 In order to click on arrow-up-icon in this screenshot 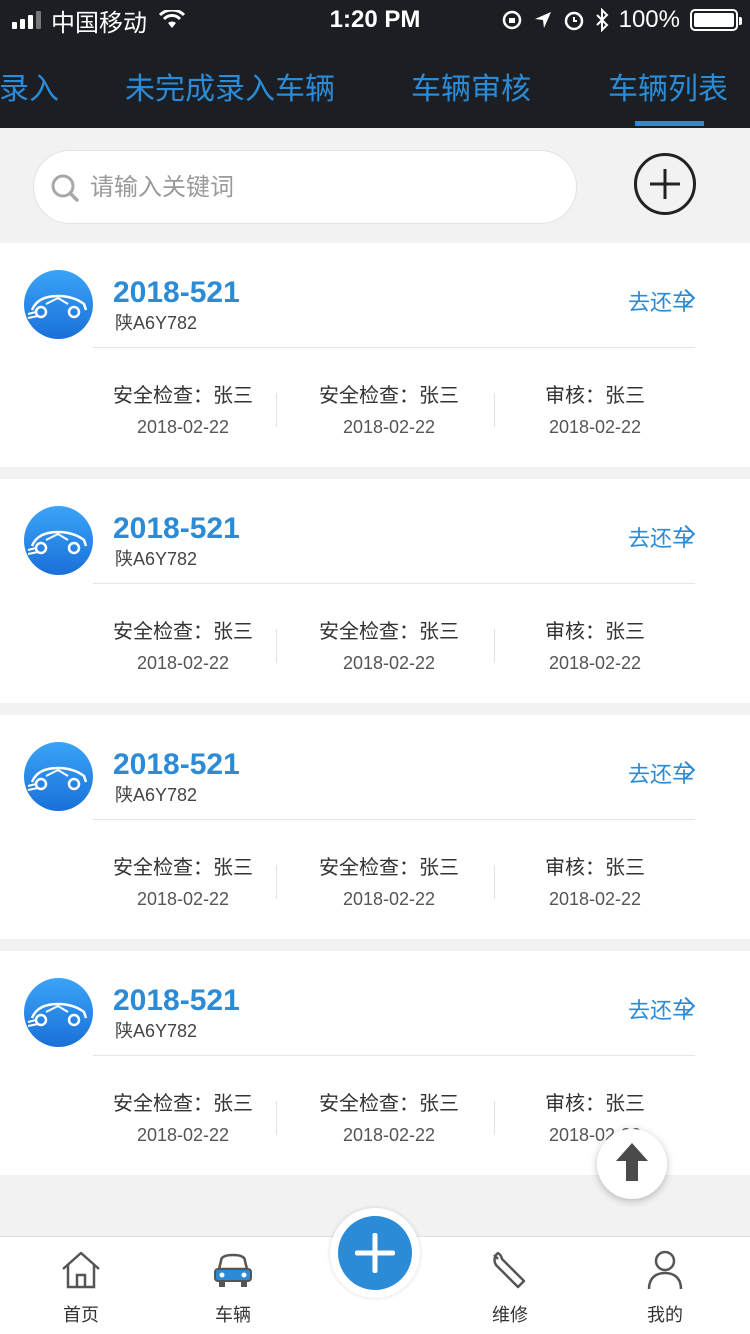, I will do `click(632, 1162)`.